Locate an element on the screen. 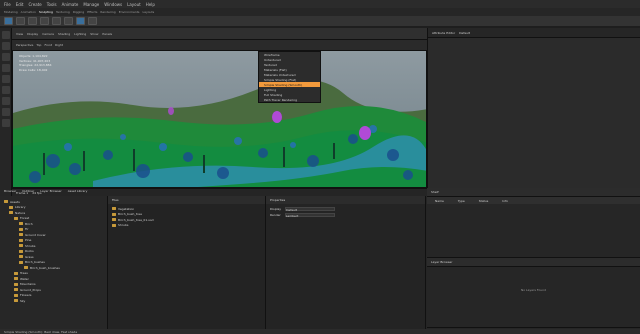 This screenshot has width=640, height=334. shelf-column-header: Info is located at coordinates (505, 201).